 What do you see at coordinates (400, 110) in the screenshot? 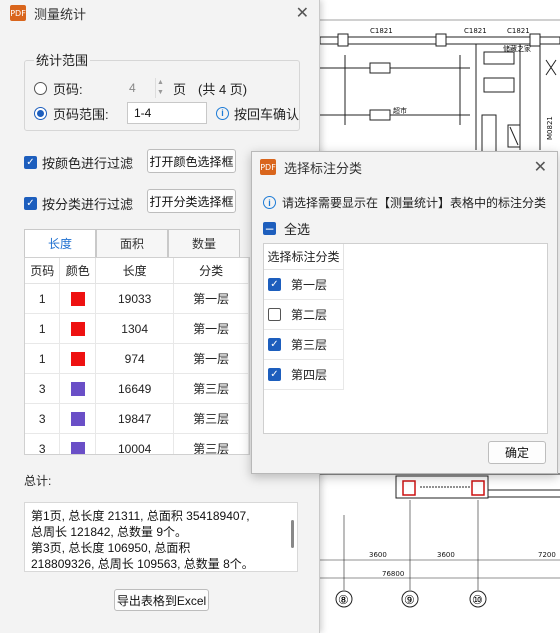
I see `cad-label: 超市` at bounding box center [400, 110].